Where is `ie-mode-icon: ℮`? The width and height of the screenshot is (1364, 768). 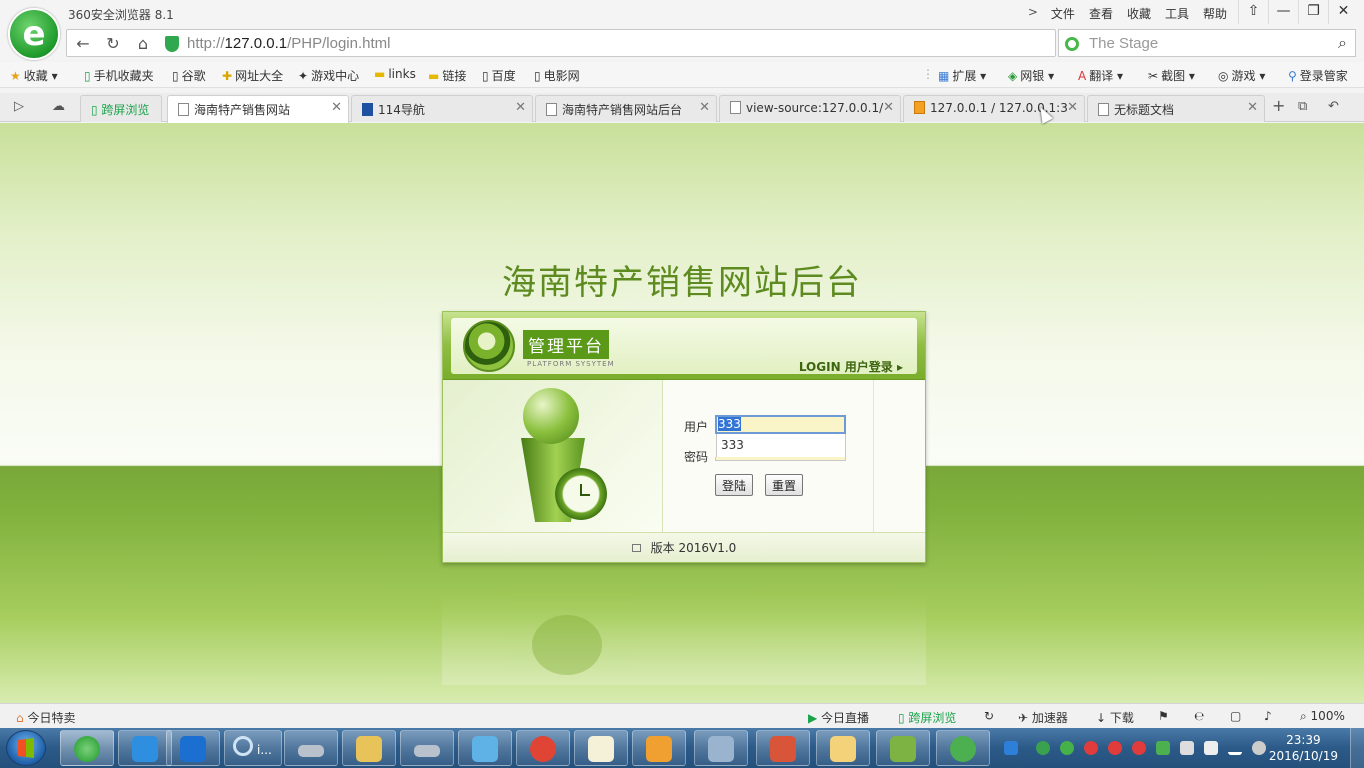 ie-mode-icon: ℮ is located at coordinates (1199, 716).